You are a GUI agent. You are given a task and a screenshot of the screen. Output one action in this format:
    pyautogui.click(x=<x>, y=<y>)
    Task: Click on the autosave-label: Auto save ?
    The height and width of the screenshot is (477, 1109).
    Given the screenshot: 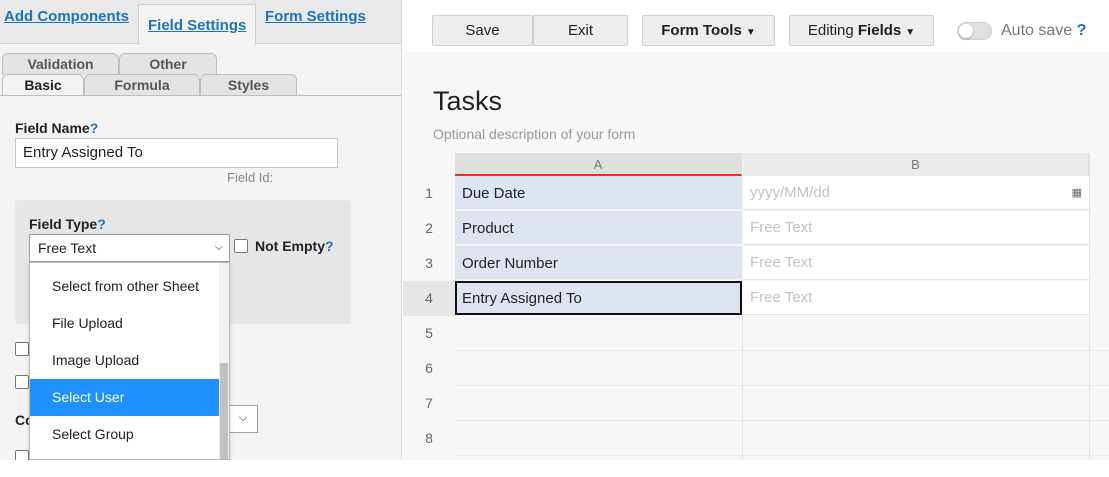 What is the action you would take?
    pyautogui.click(x=1044, y=30)
    